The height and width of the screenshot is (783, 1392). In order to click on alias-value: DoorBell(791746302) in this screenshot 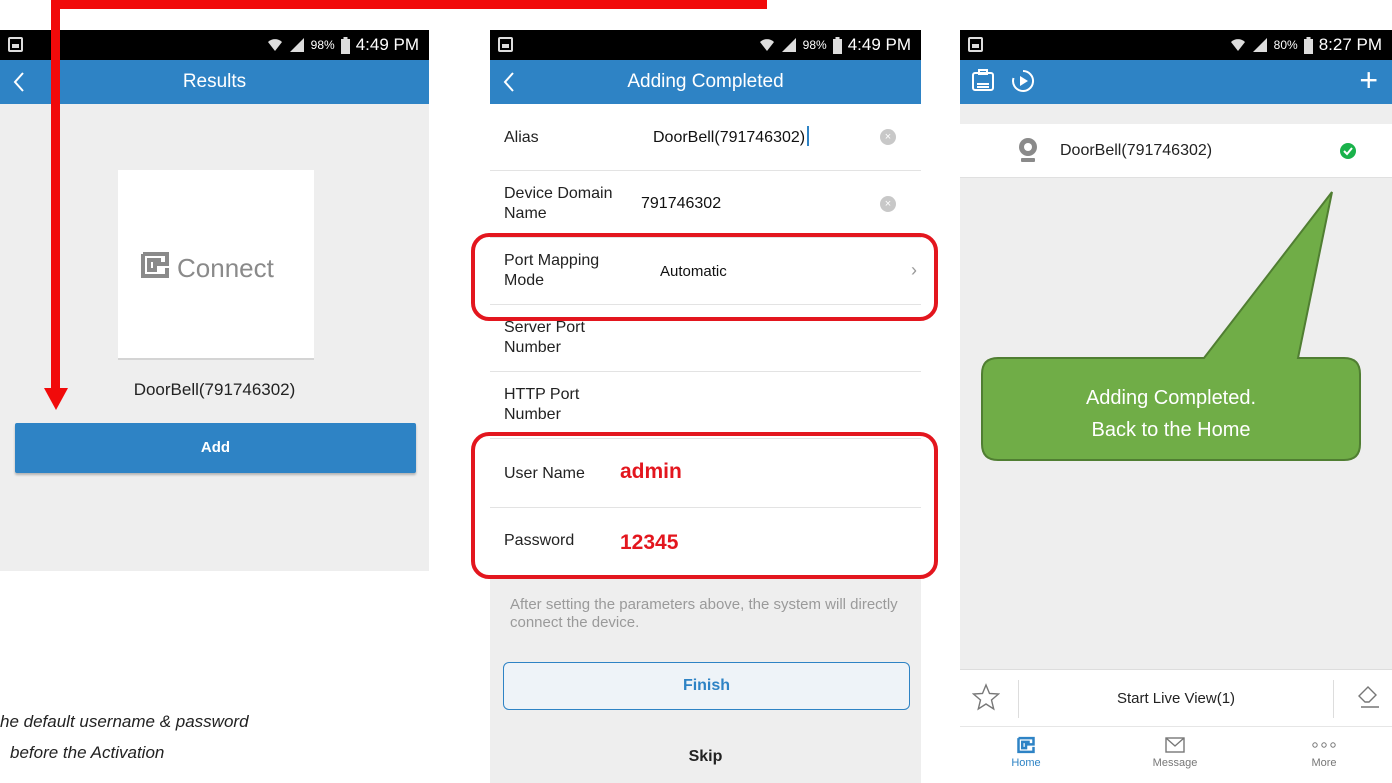, I will do `click(729, 137)`.